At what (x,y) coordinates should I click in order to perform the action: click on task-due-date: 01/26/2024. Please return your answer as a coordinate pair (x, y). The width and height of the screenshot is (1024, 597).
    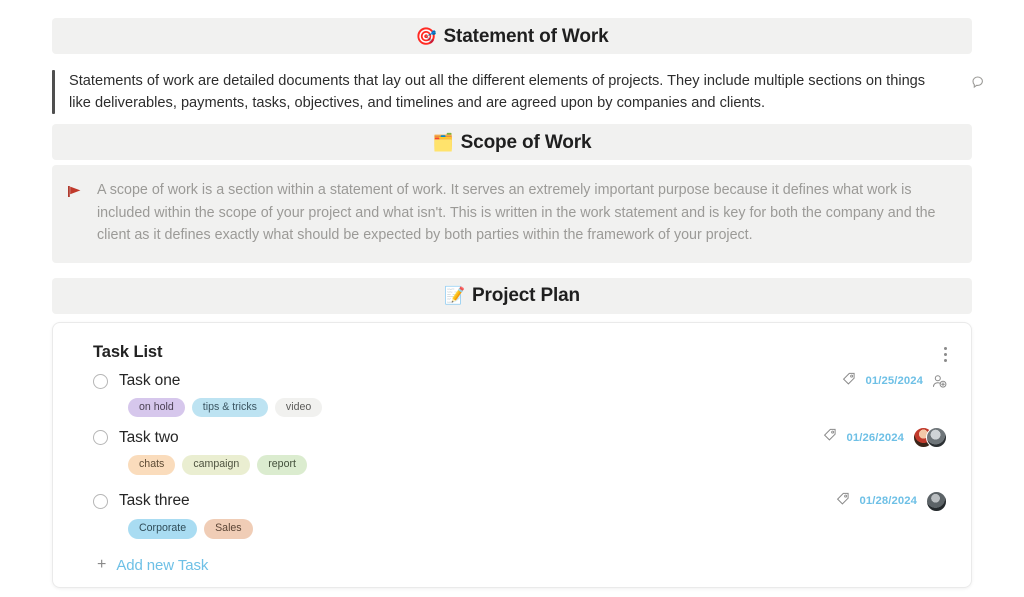
    Looking at the image, I should click on (875, 438).